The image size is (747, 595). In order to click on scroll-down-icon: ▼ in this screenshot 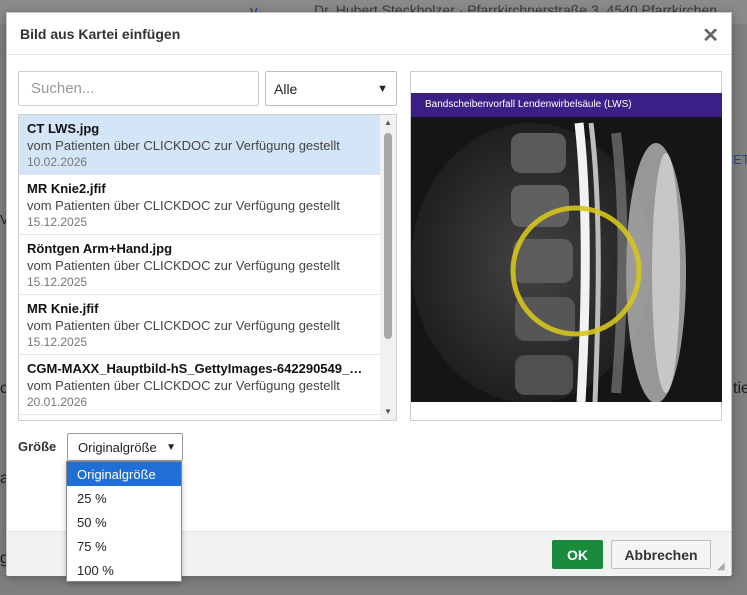, I will do `click(388, 412)`.